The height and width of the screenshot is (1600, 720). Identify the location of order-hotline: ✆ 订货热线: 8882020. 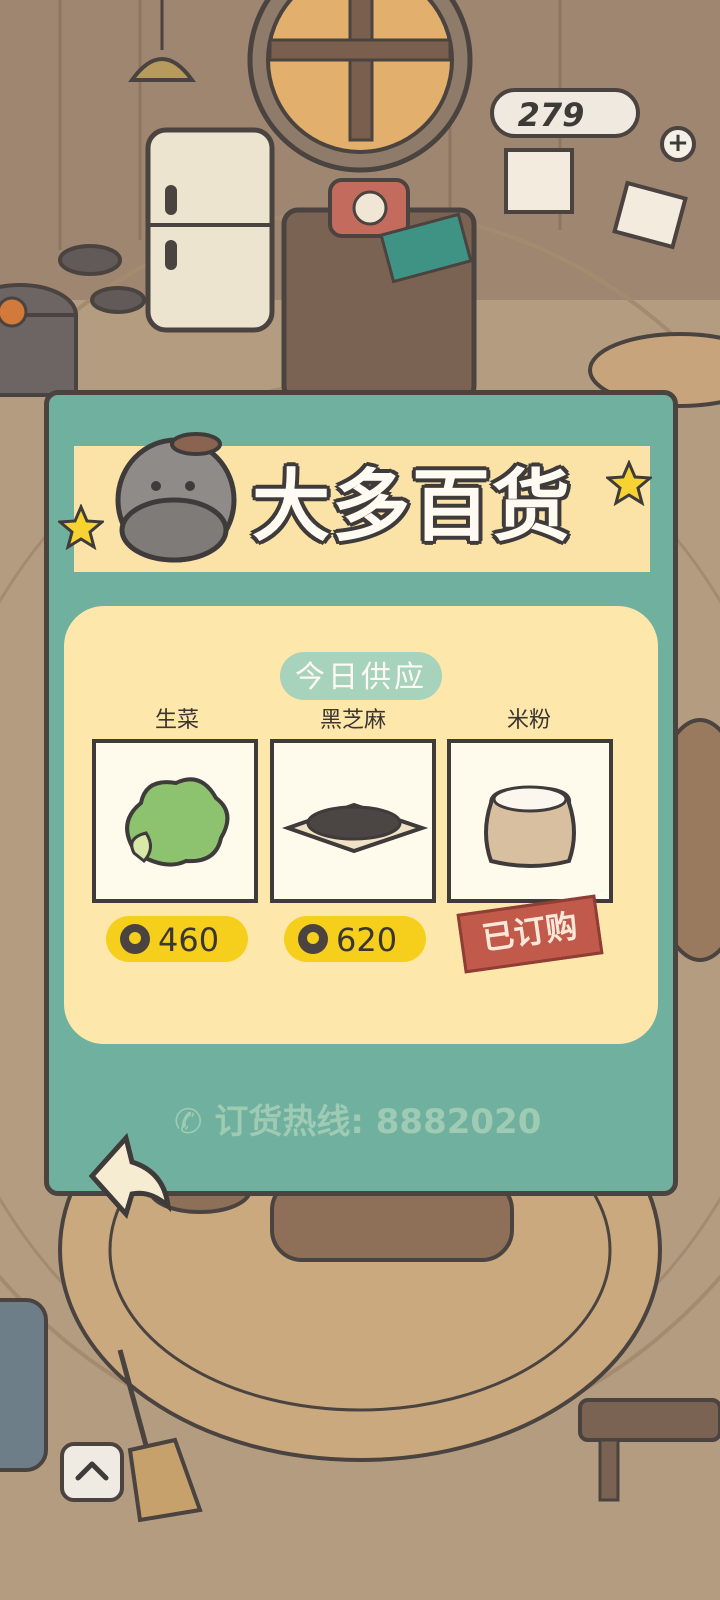
(357, 1118).